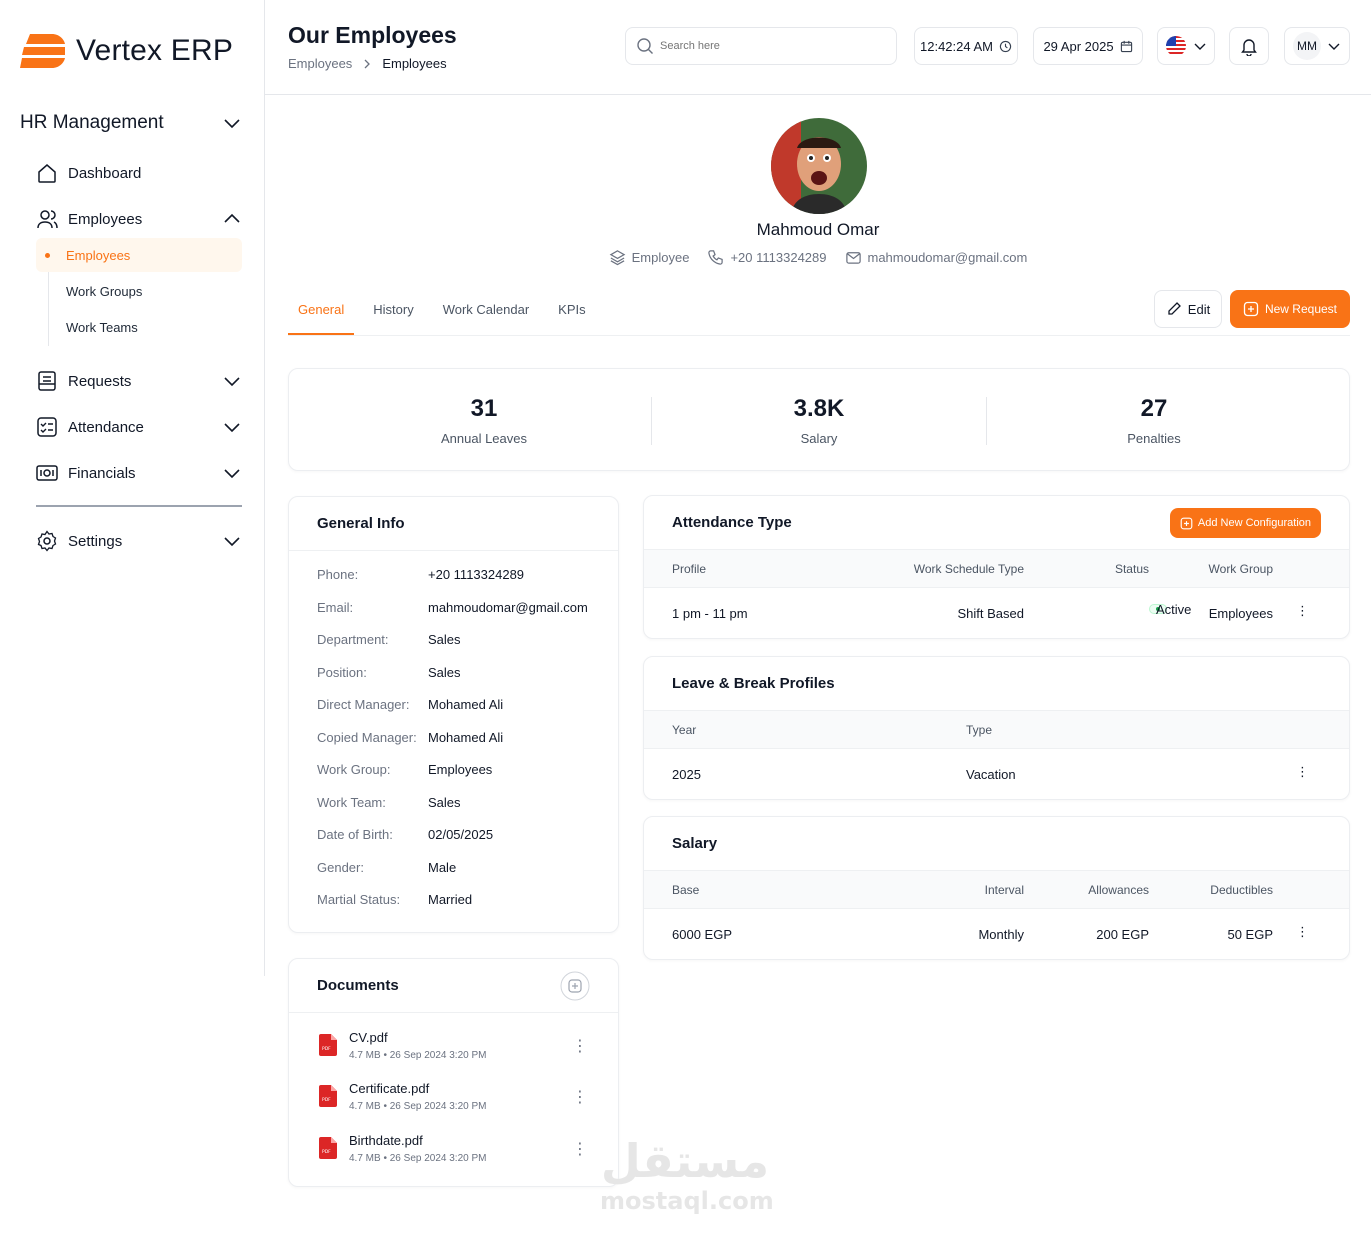 The width and height of the screenshot is (1371, 1243). What do you see at coordinates (105, 173) in the screenshot?
I see `sidebar-item-label: Dashboard` at bounding box center [105, 173].